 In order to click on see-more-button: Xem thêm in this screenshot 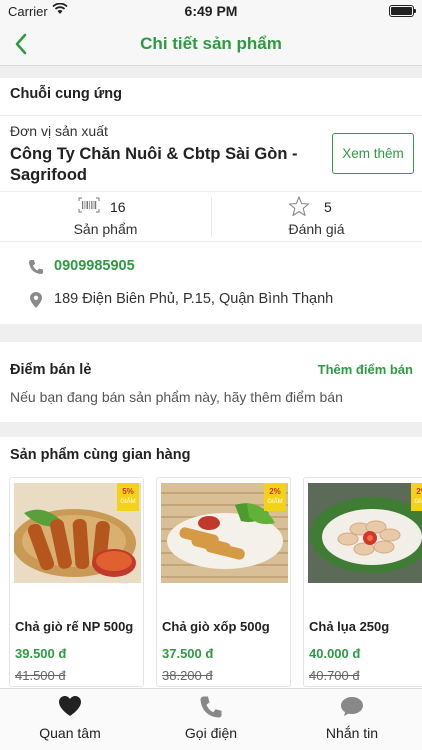, I will do `click(373, 153)`.